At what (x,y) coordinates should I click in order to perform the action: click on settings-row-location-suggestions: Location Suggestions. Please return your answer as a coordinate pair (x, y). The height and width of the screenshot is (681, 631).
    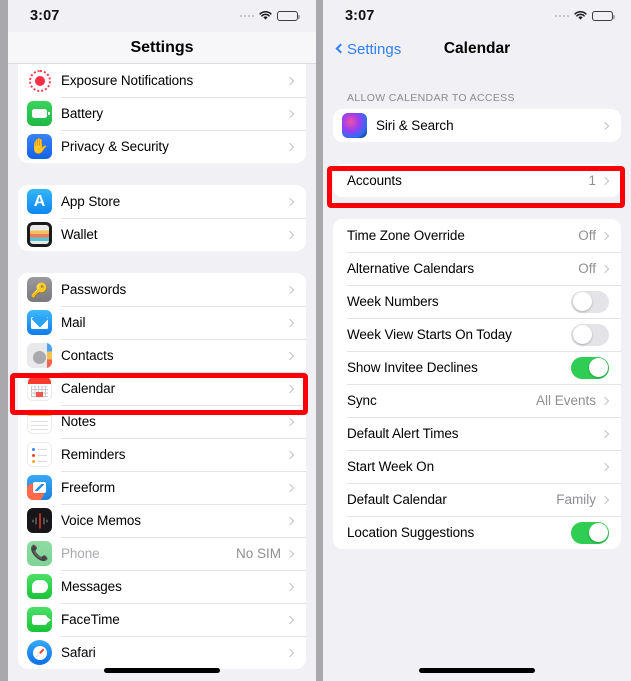
    Looking at the image, I should click on (477, 532).